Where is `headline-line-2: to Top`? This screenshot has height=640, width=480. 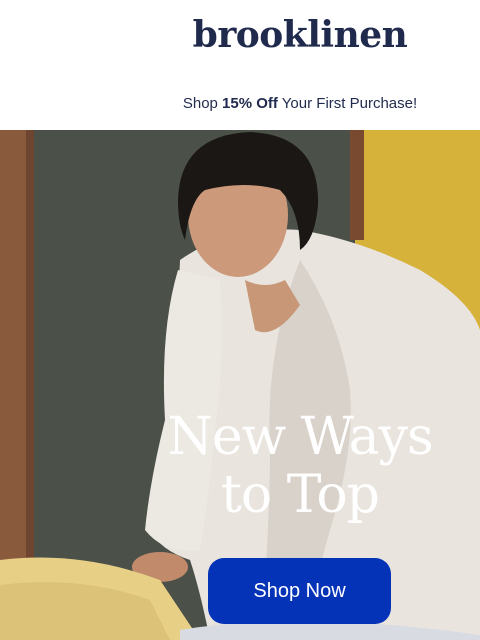
headline-line-2: to Top is located at coordinates (300, 495).